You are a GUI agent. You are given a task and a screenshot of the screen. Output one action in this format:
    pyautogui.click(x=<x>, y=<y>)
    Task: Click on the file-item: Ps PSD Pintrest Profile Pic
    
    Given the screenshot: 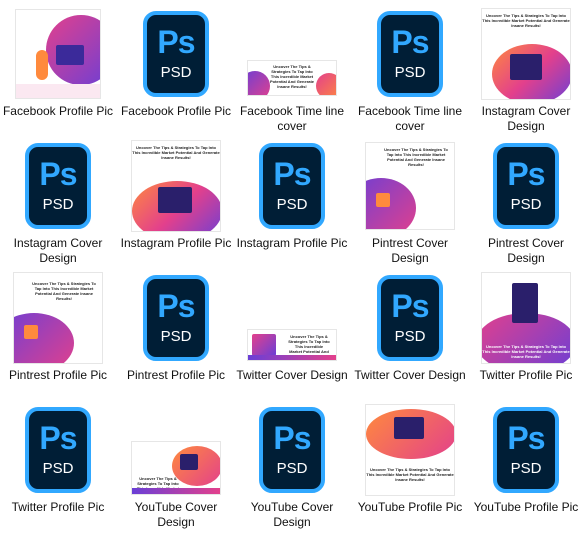 What is the action you would take?
    pyautogui.click(x=176, y=333)
    